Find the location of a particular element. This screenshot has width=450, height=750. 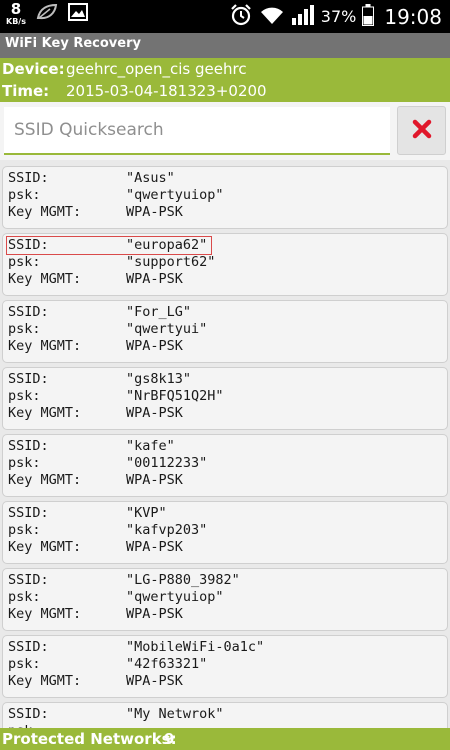

ssid-line: SSID: "My Netwrok" is located at coordinates (223, 714).